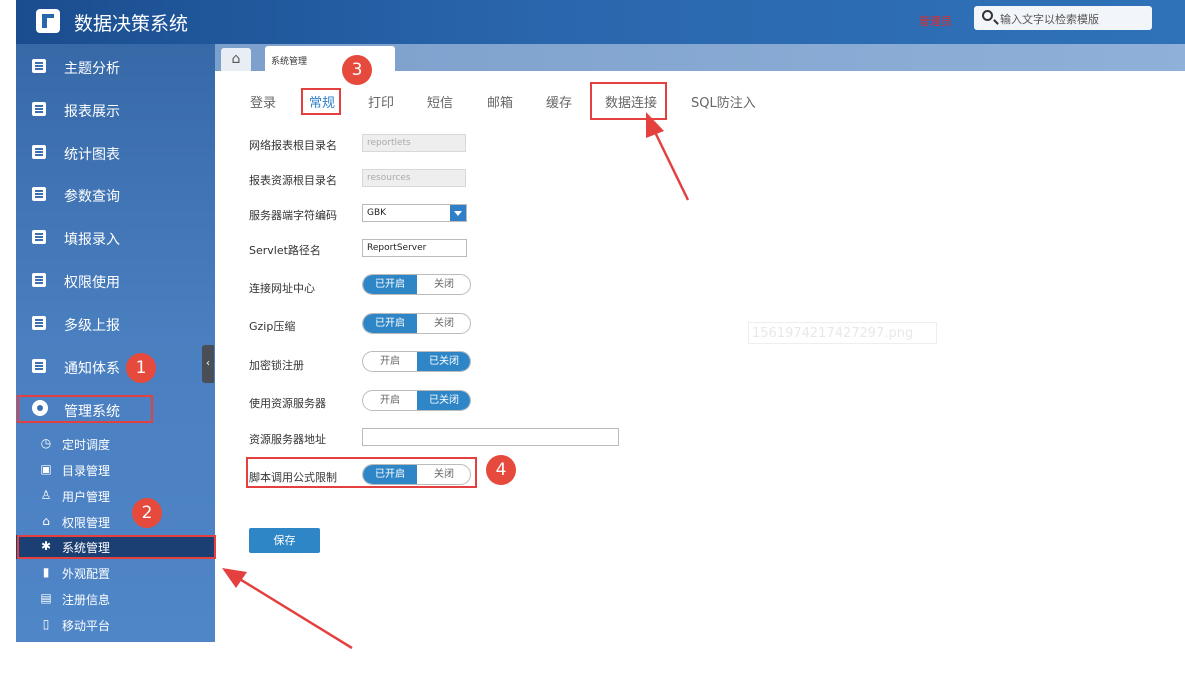 The height and width of the screenshot is (681, 1185). What do you see at coordinates (287, 609) in the screenshot?
I see `arrow-to-system-management` at bounding box center [287, 609].